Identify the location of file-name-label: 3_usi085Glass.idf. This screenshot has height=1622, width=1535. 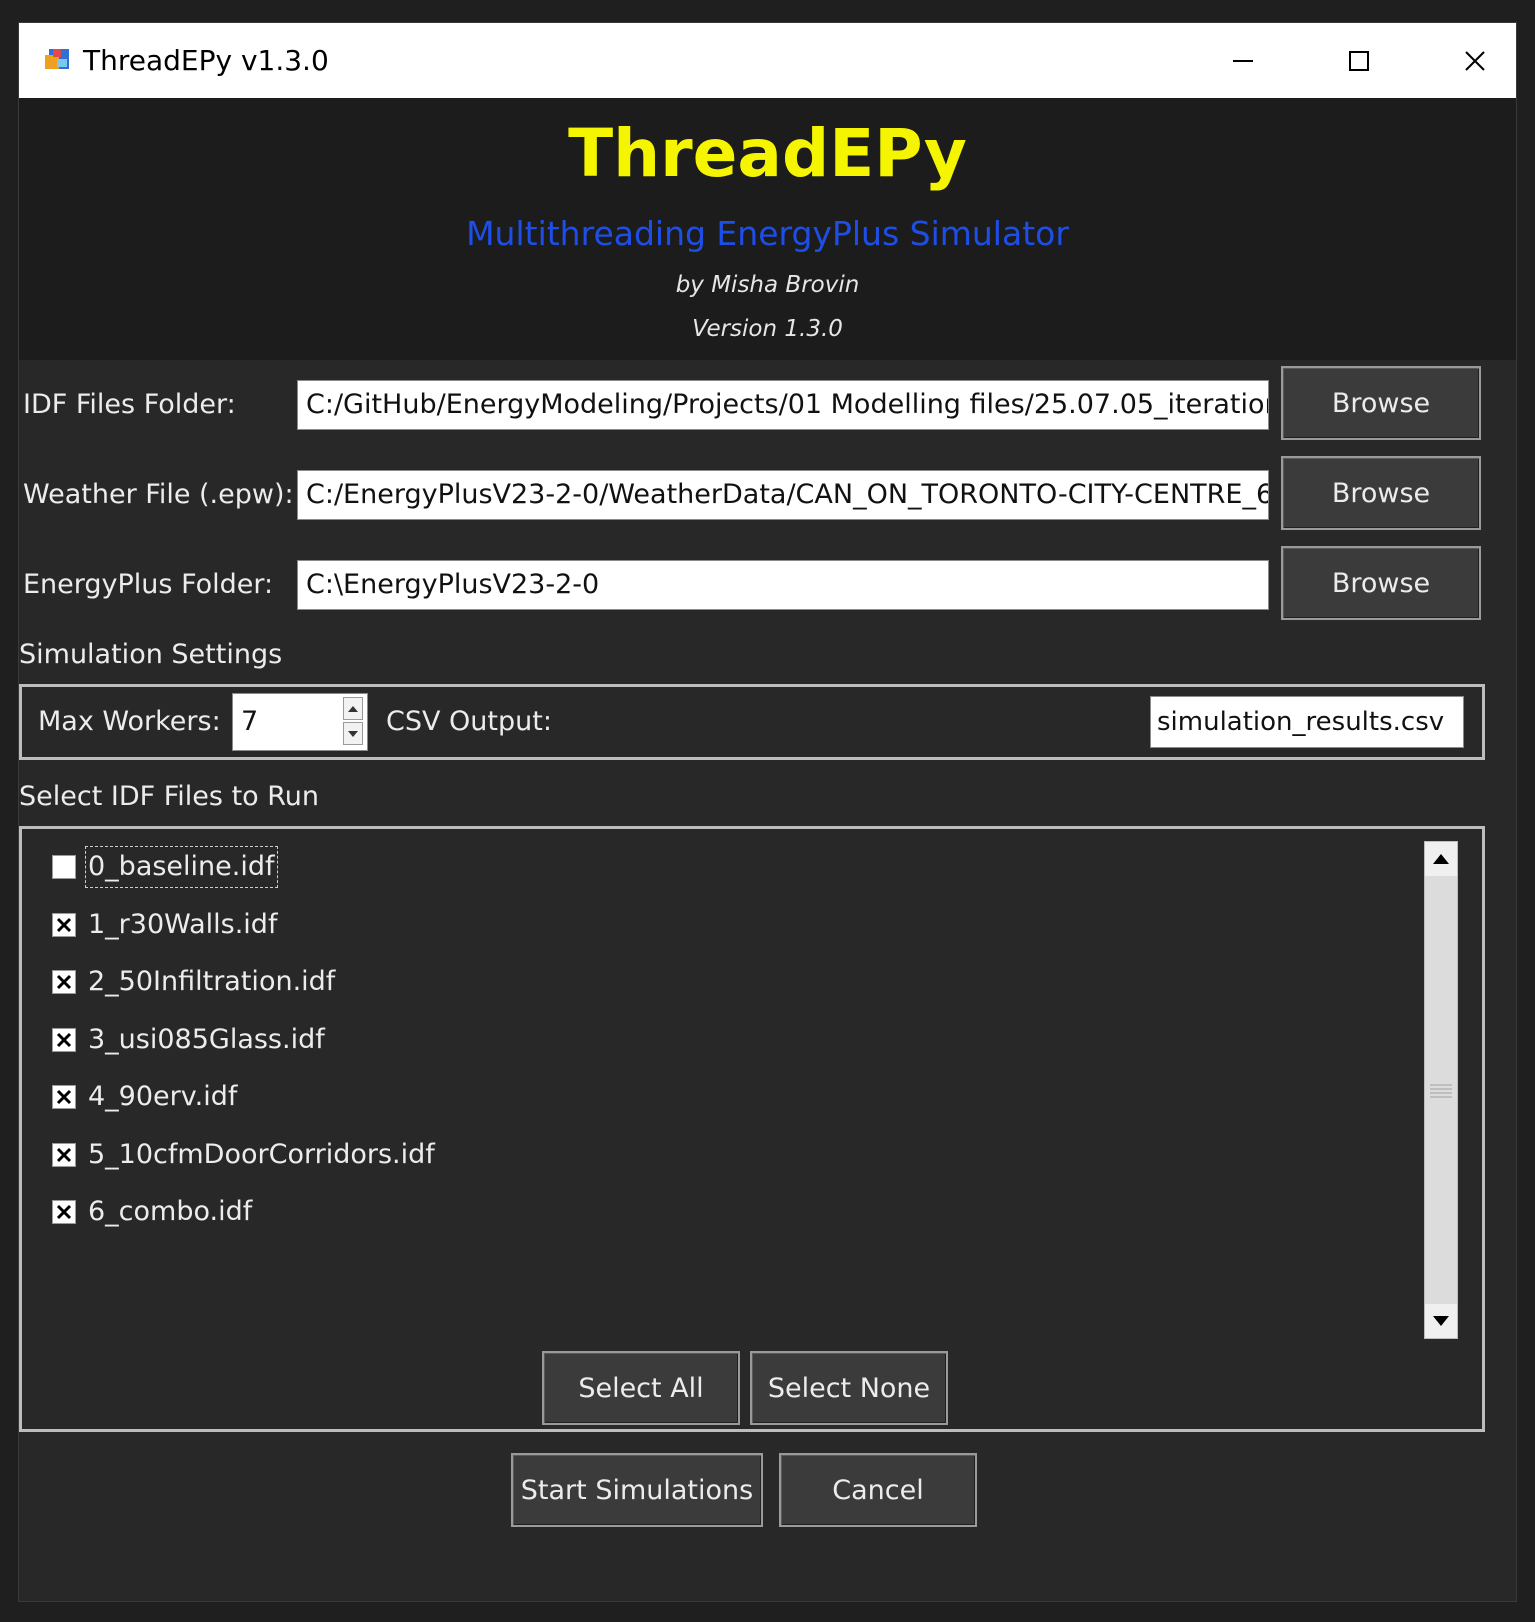
(206, 1039).